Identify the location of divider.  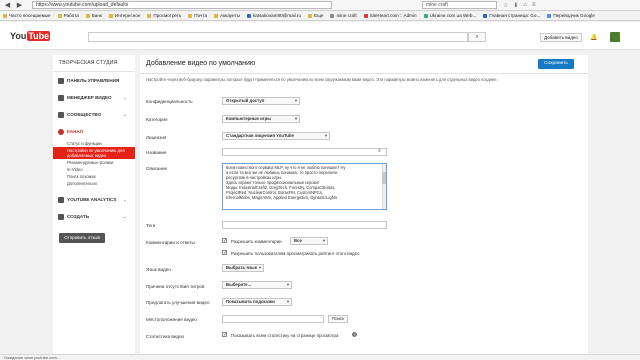
(364, 73).